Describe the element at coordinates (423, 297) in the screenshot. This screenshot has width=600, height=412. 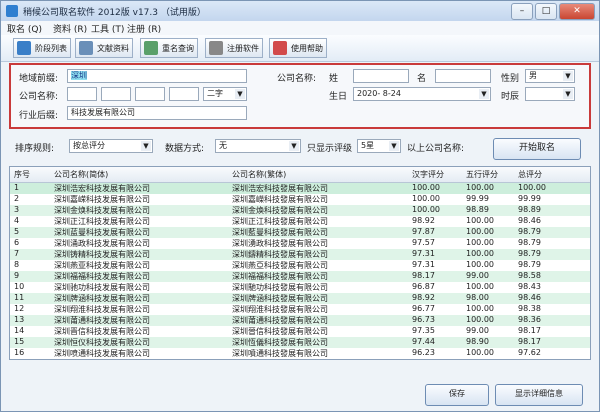
I see `table-cell: 98.92` at that location.